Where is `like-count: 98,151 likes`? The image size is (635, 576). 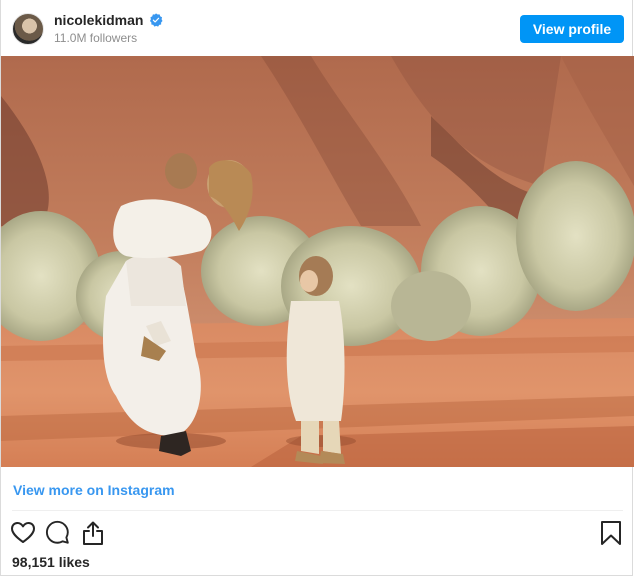 like-count: 98,151 likes is located at coordinates (51, 562).